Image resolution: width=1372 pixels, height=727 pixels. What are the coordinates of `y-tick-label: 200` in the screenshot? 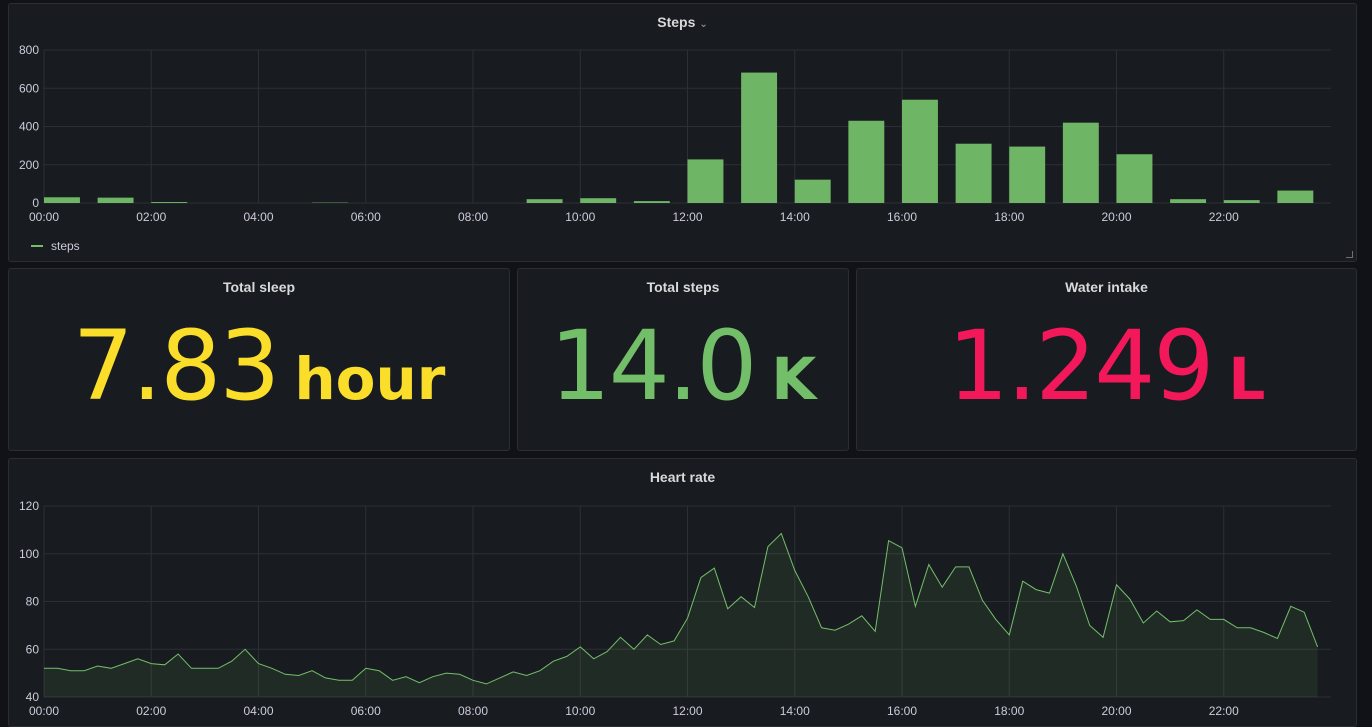 It's located at (29, 165).